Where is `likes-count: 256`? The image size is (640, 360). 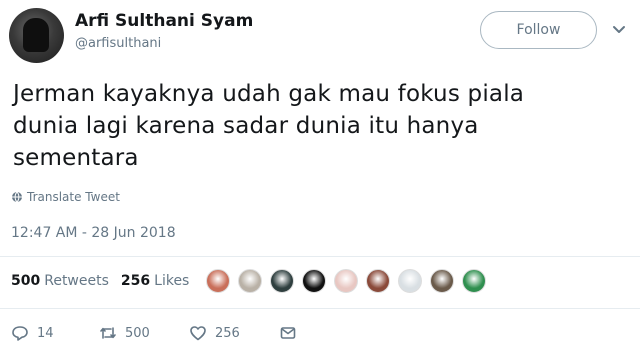 likes-count: 256 is located at coordinates (135, 281).